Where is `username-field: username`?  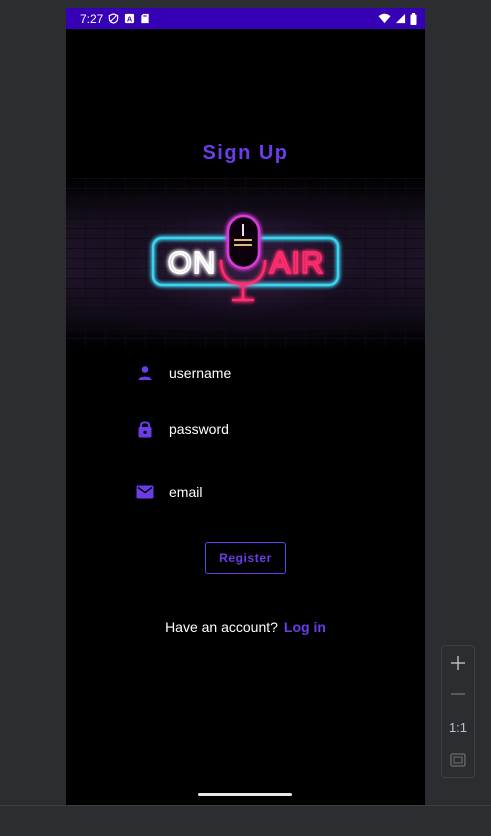
username-field: username is located at coordinates (256, 373).